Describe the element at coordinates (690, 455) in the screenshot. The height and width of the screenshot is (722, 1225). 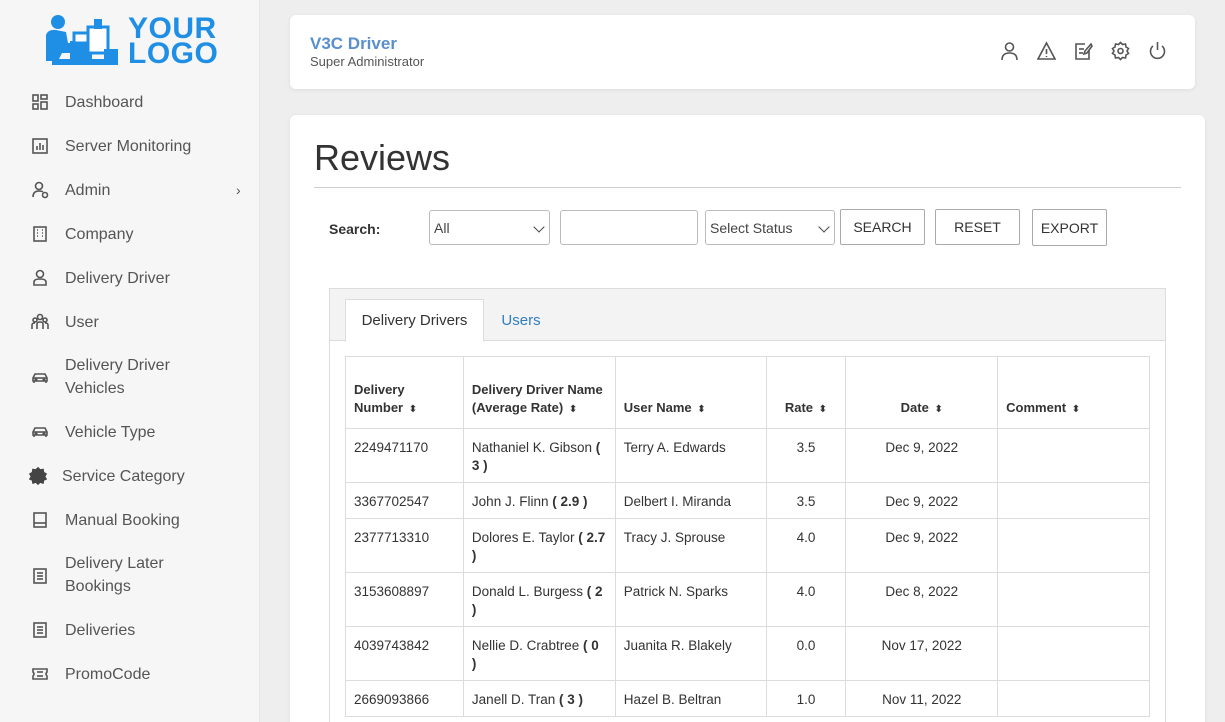
I see `user-name-cell: Terry A. Edwards` at that location.